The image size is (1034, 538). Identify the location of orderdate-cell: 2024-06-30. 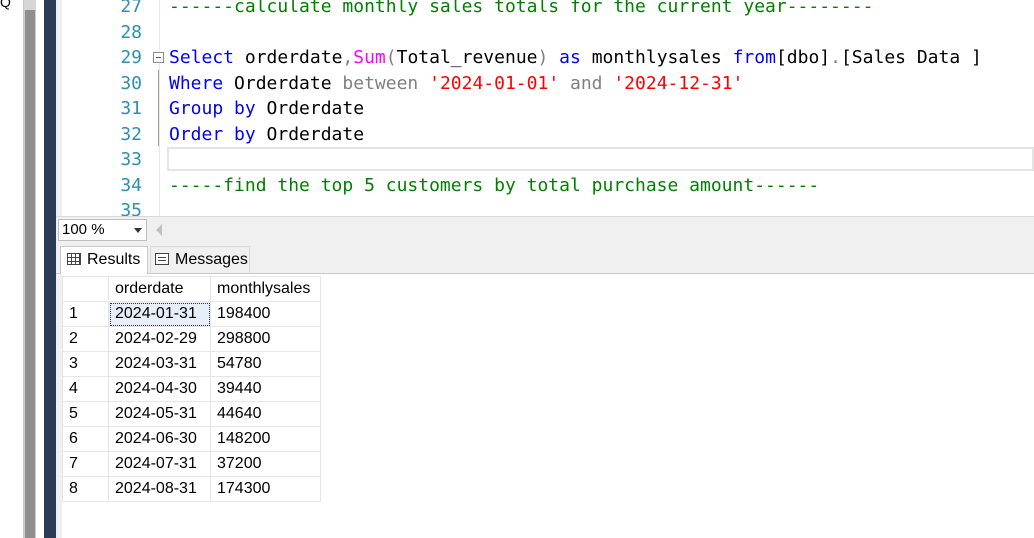
(159, 439).